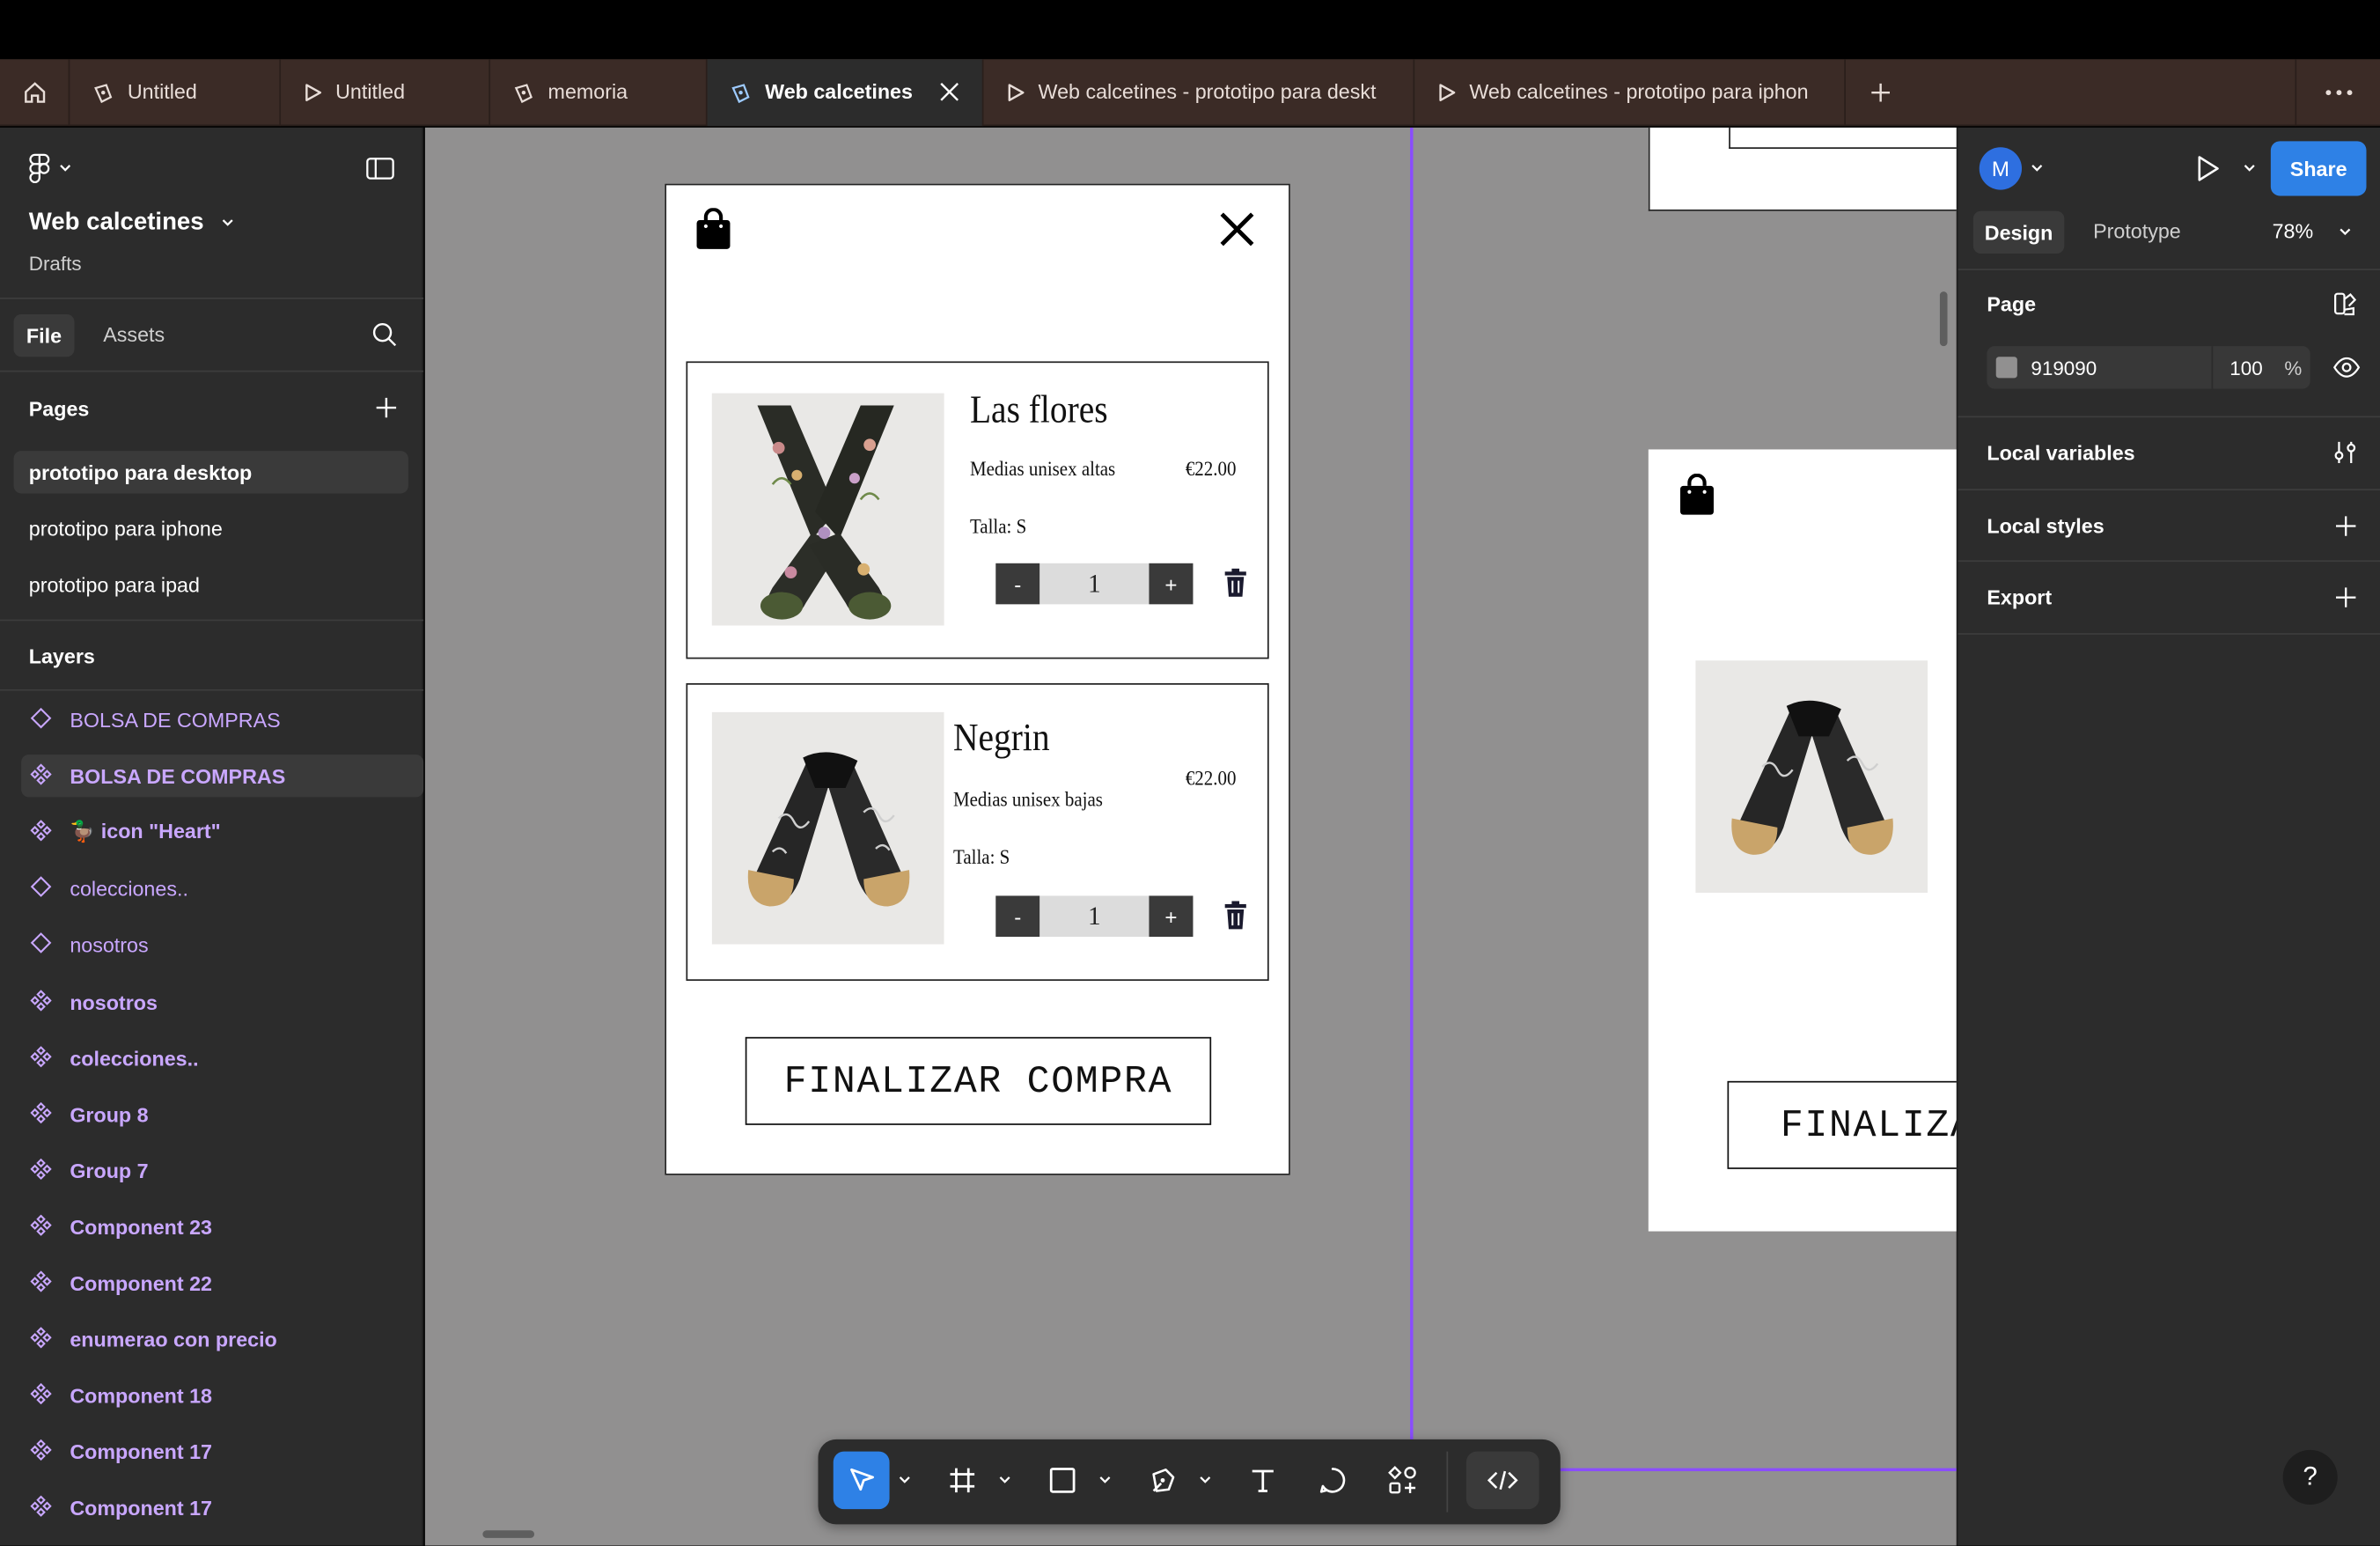 This screenshot has height=1546, width=2380. I want to click on assets-tool-button, so click(1403, 1481).